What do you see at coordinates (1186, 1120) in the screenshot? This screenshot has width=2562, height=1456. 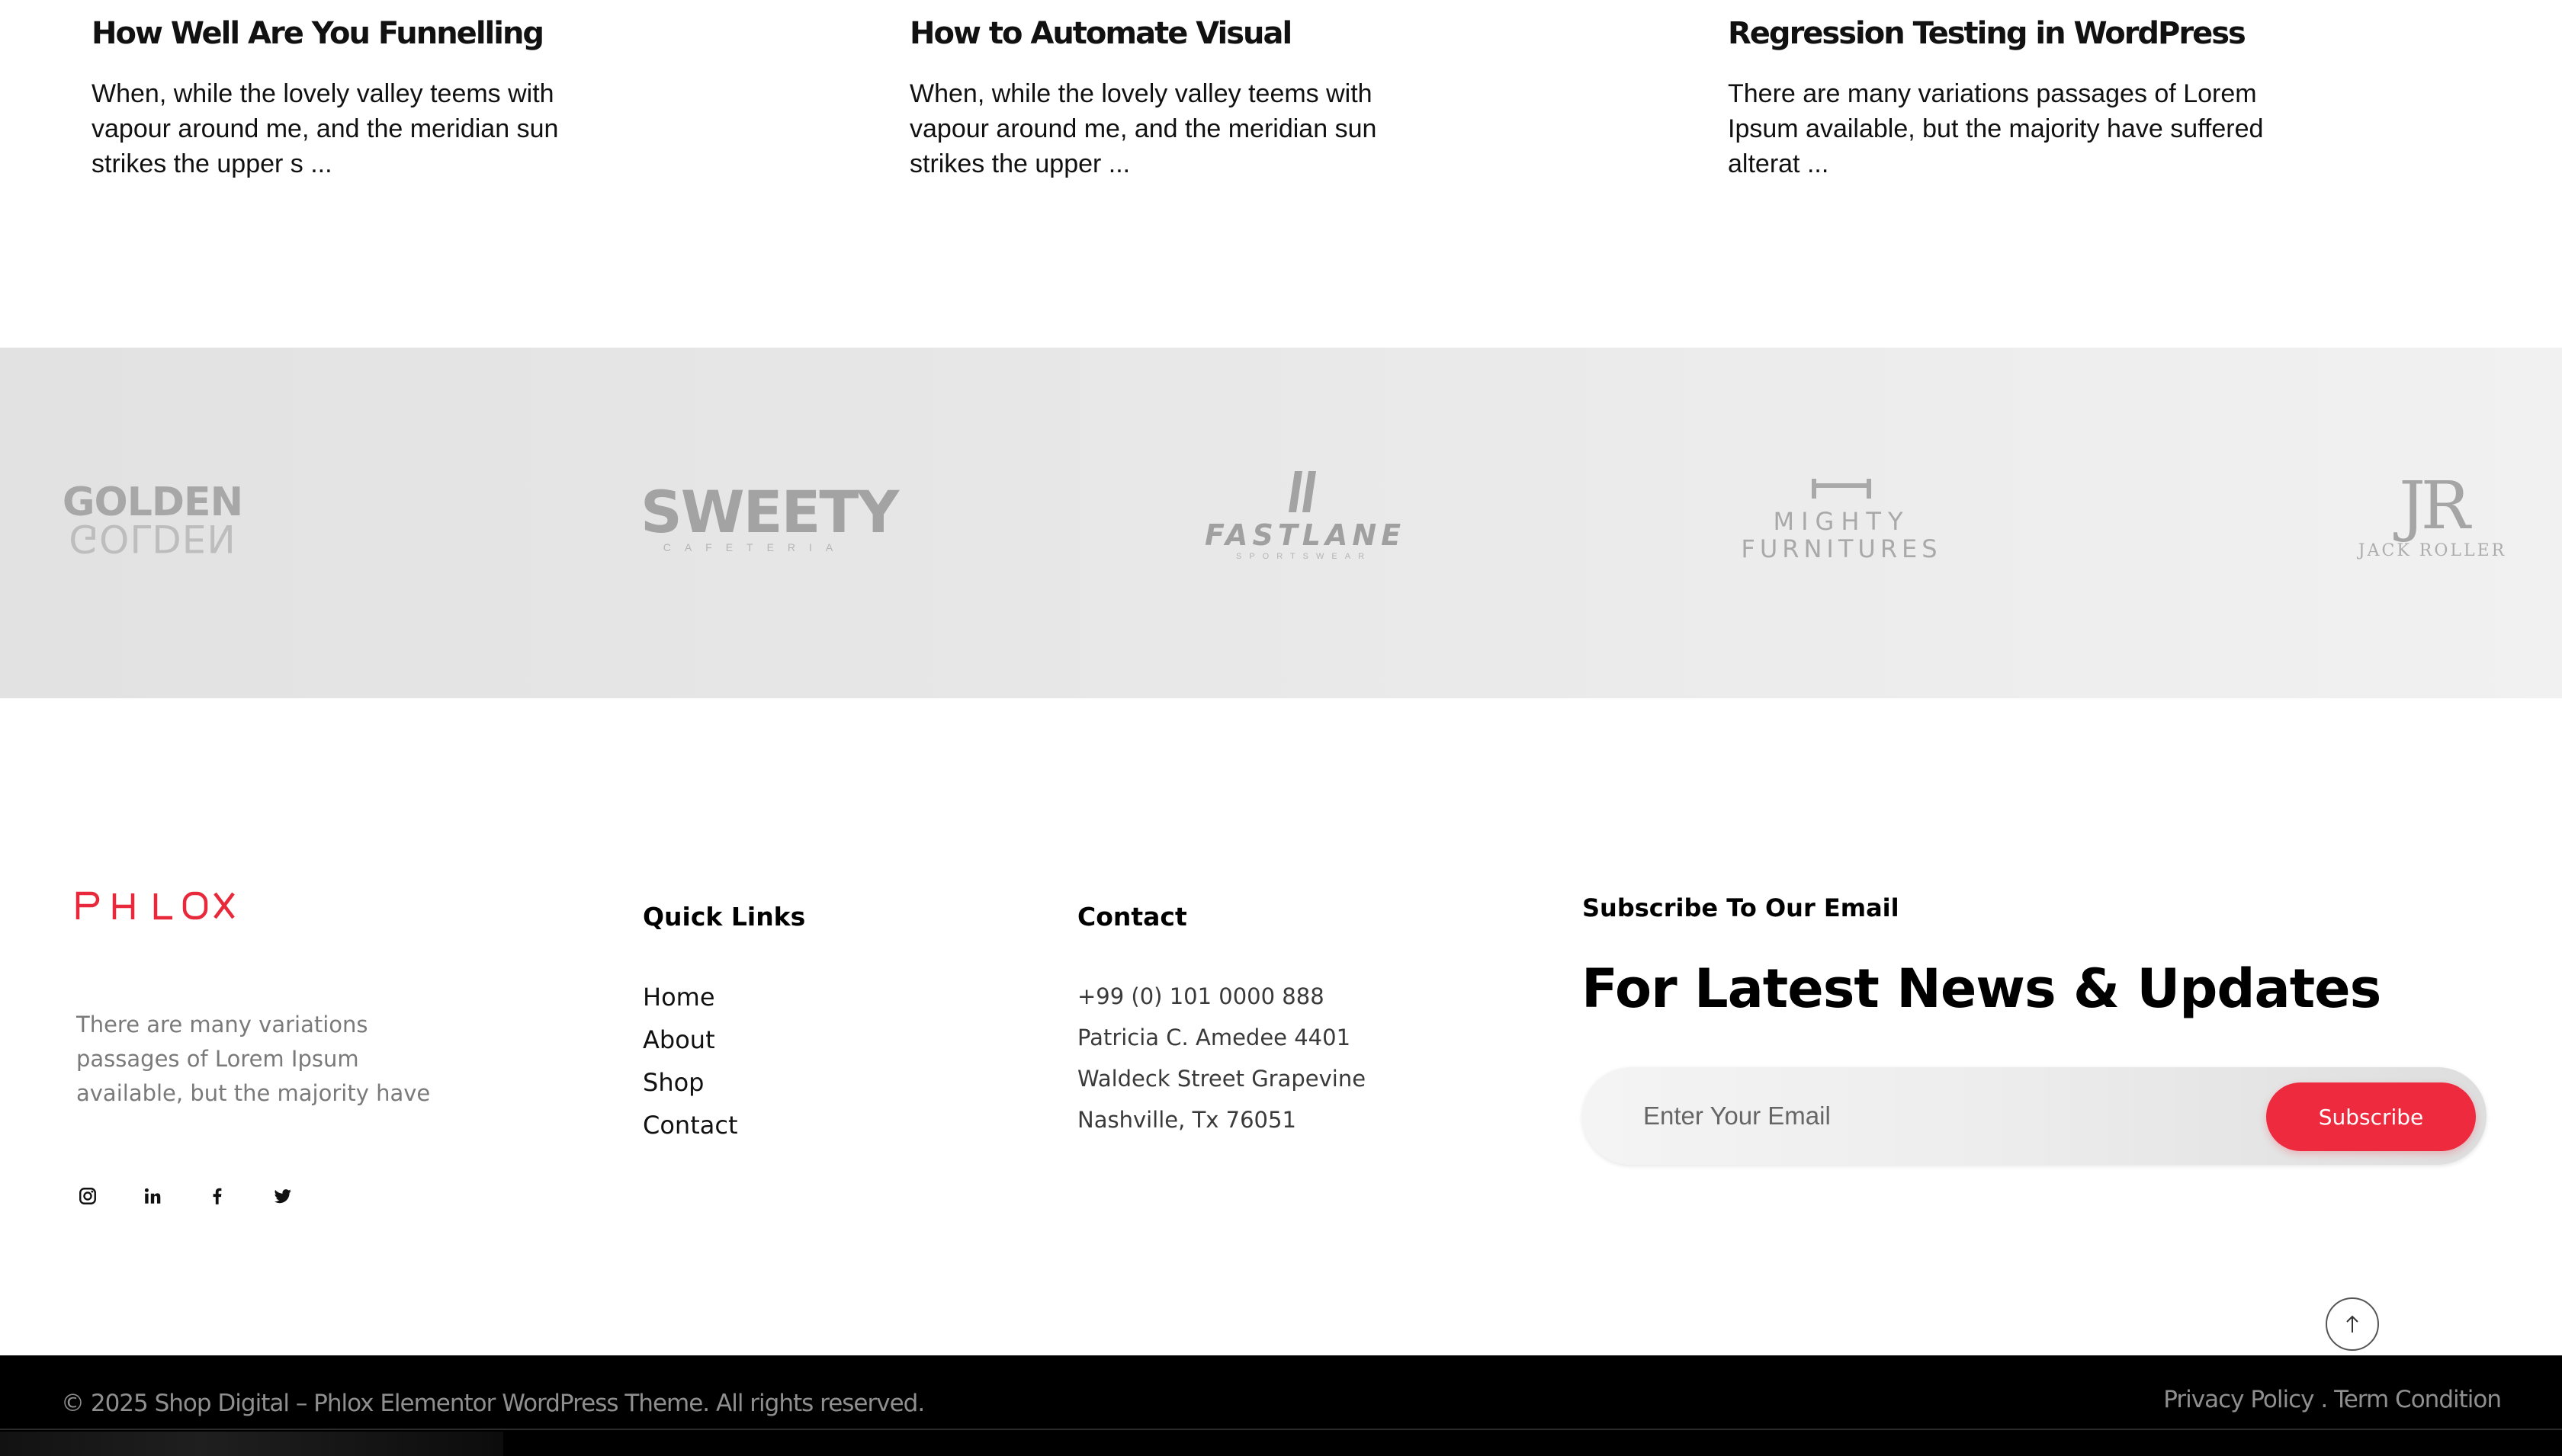 I see `contact-address-line: Nashville, Tx 76051` at bounding box center [1186, 1120].